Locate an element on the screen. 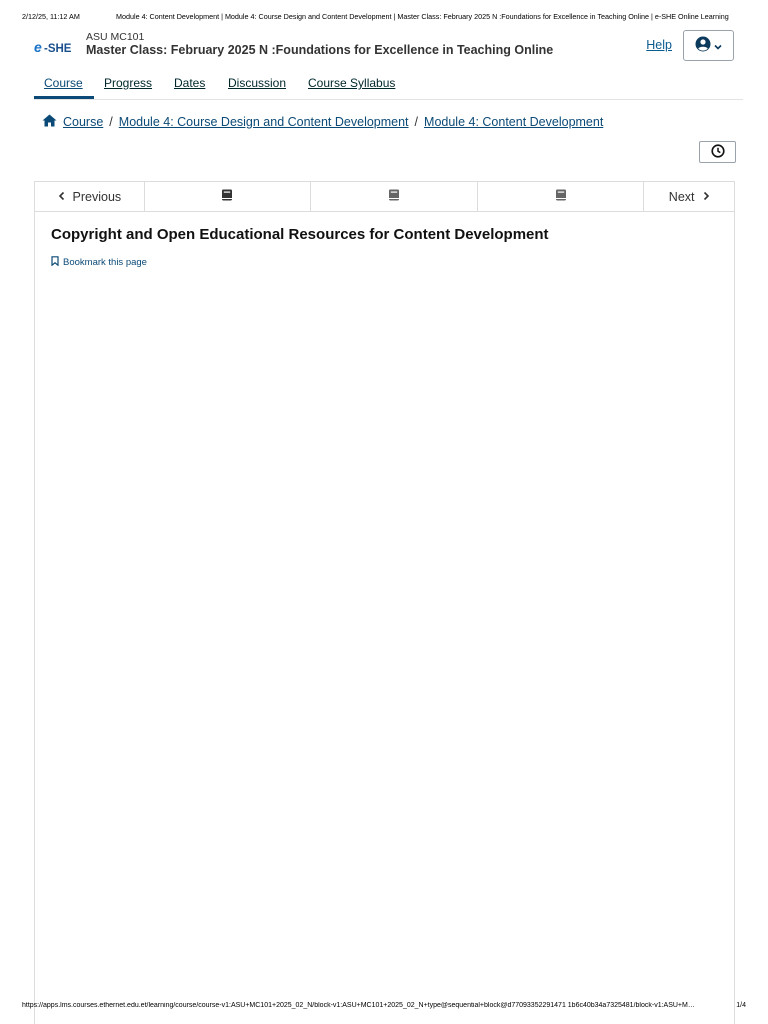  bookmark-button: Bookmark this page is located at coordinates (99, 262).